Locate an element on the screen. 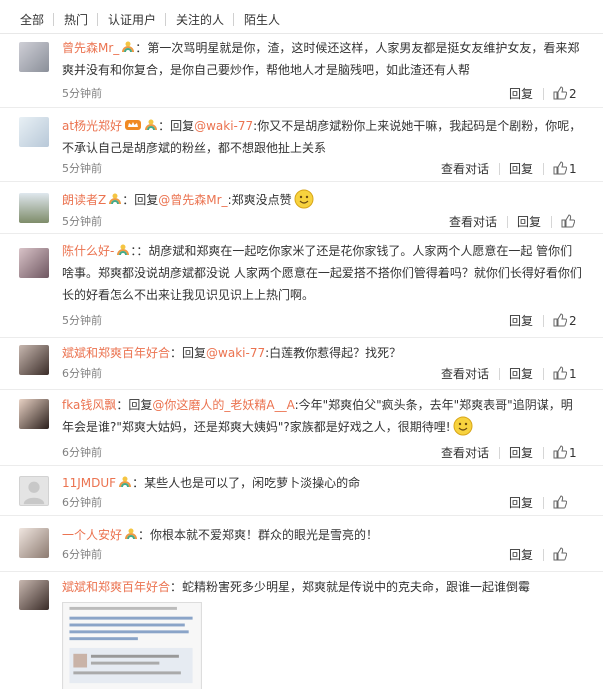 Image resolution: width=603 pixels, height=689 pixels. mention-link: @曾先森Mr_ is located at coordinates (192, 200).